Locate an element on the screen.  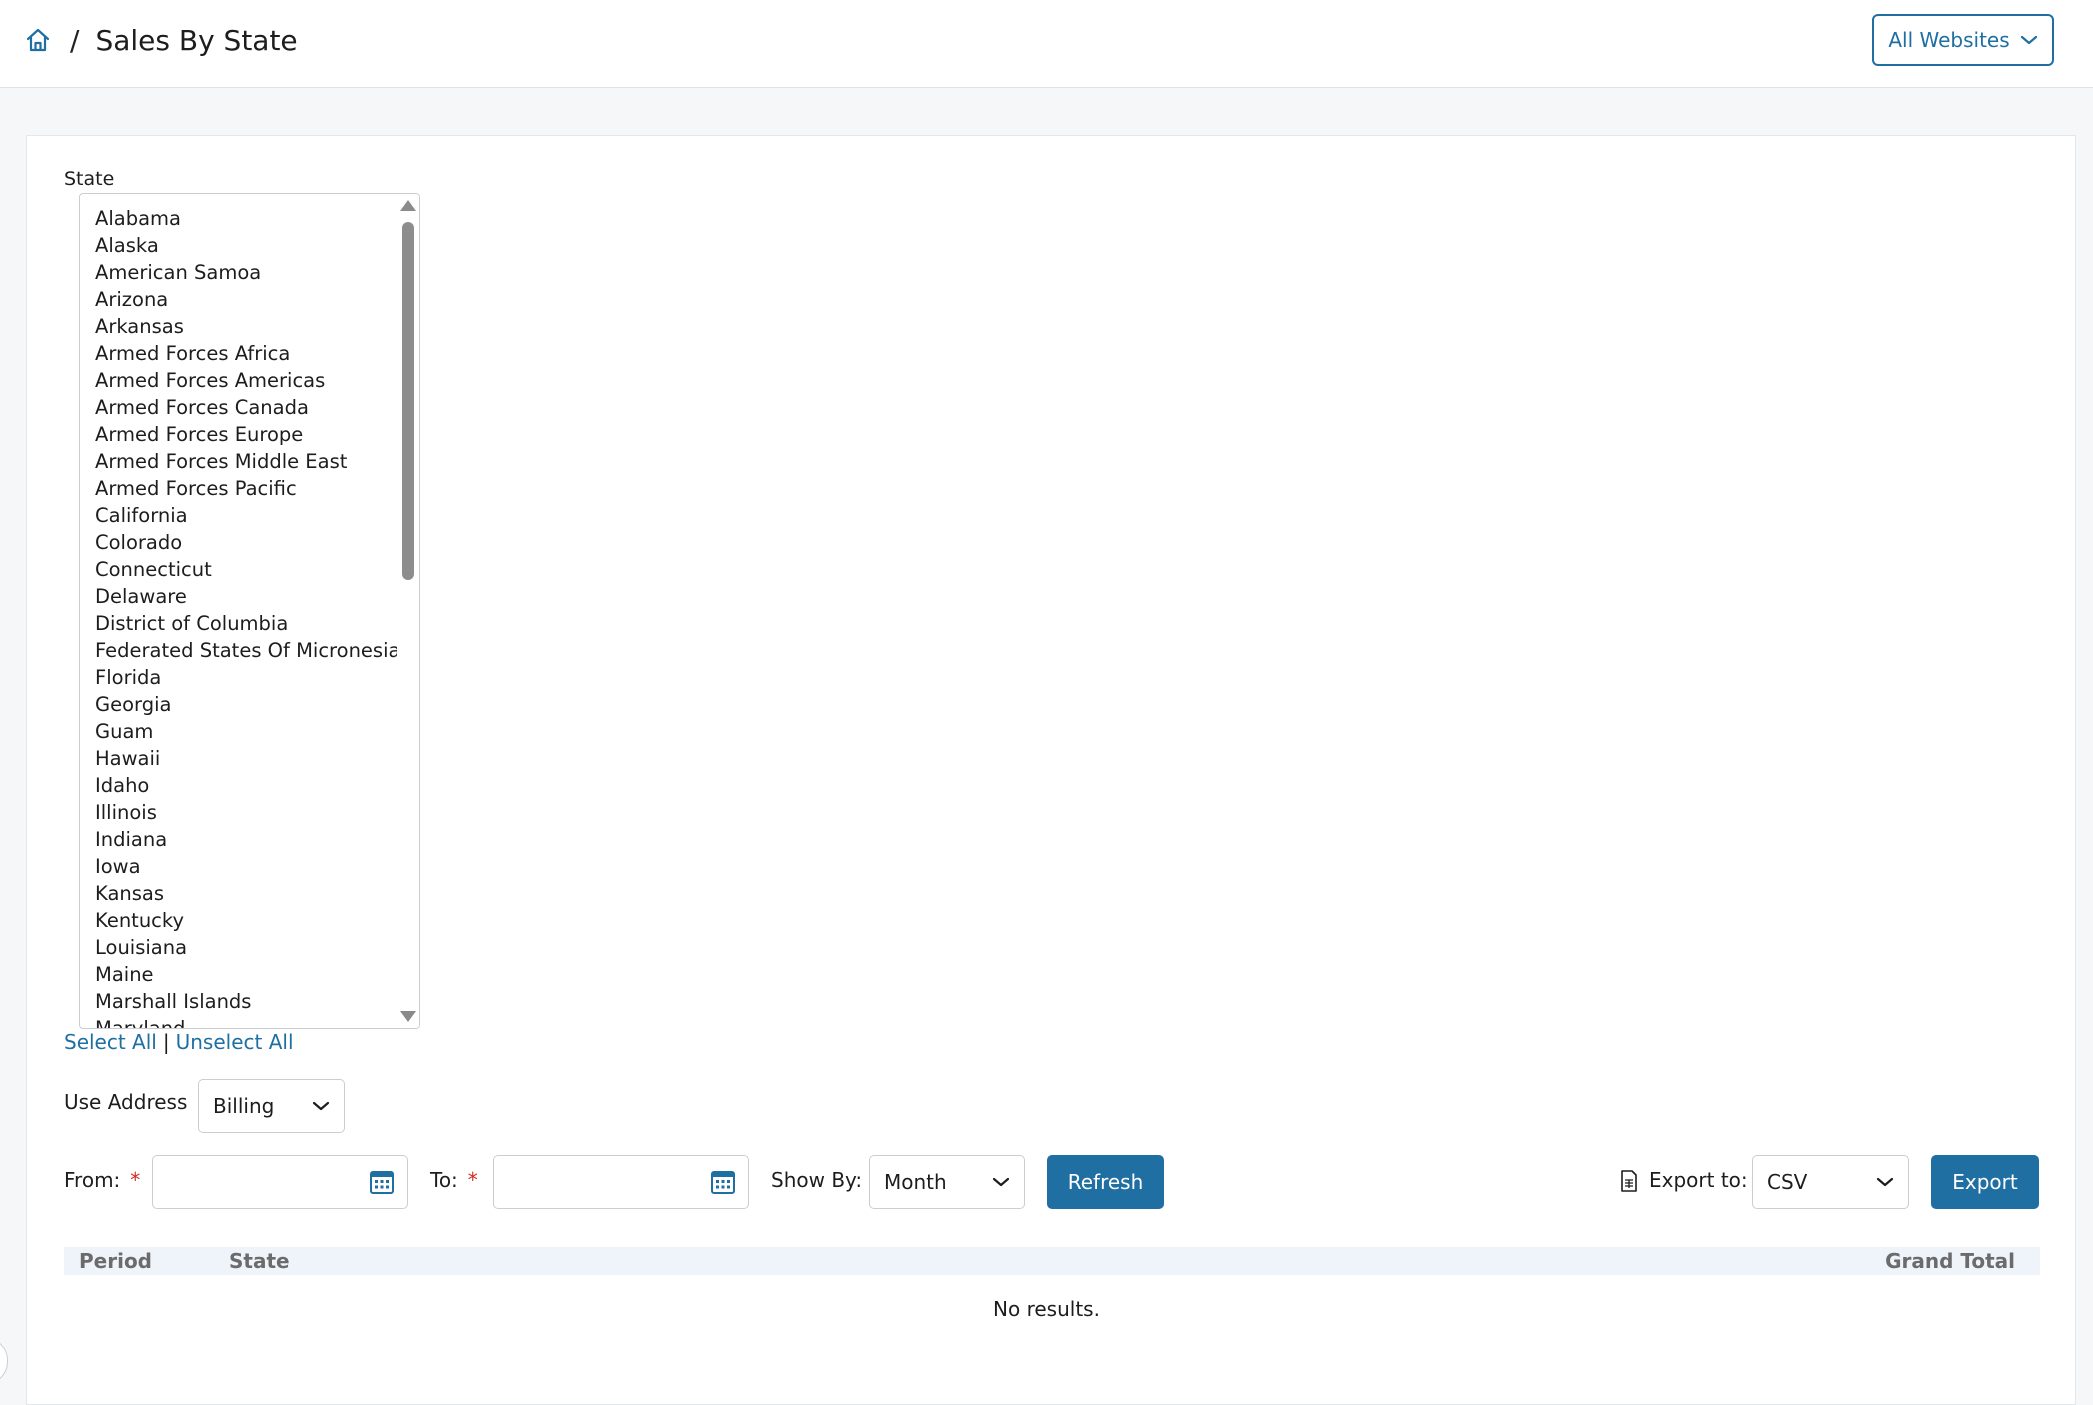
state-option: California is located at coordinates (247, 515).